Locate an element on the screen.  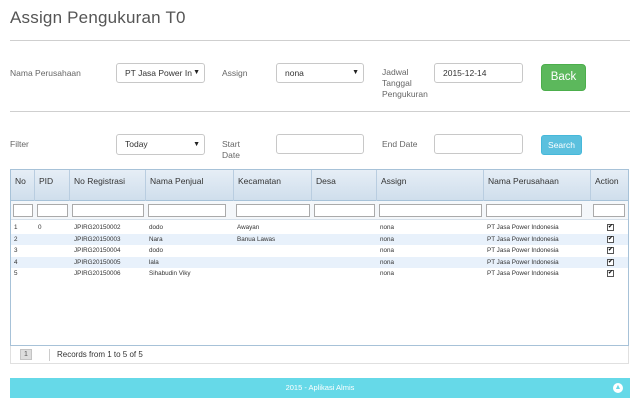
column-header-desa: Desa is located at coordinates (344, 185).